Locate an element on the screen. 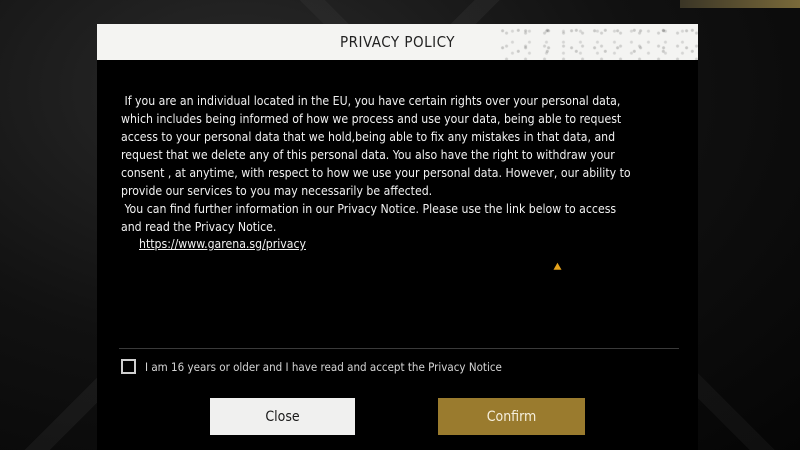  close-button: Close is located at coordinates (282, 416).